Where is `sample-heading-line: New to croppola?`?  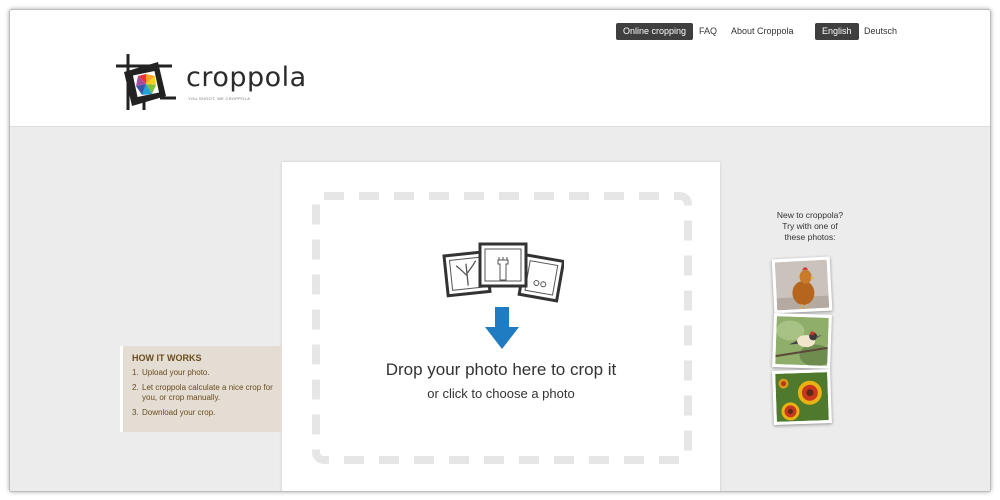 sample-heading-line: New to croppola? is located at coordinates (810, 215).